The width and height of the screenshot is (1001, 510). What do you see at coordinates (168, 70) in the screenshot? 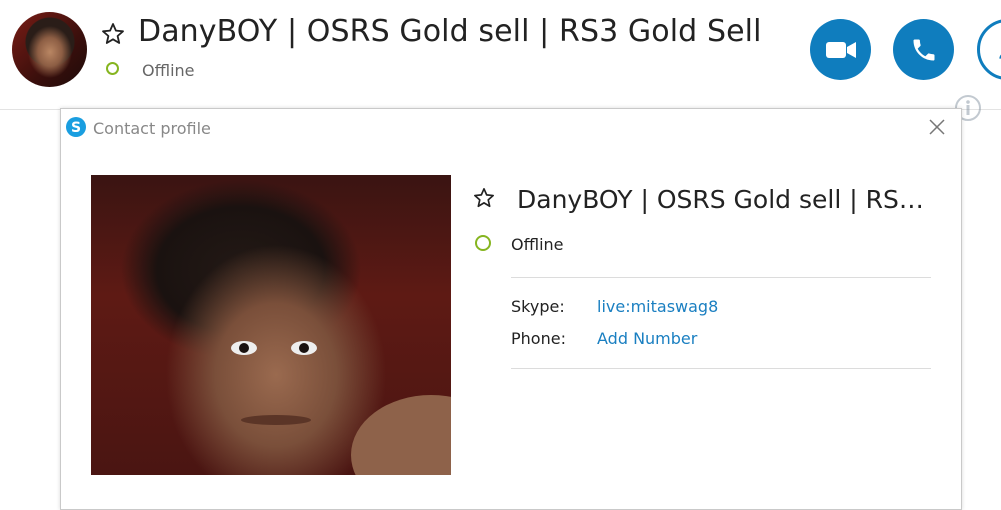
I see `status-text: Offline` at bounding box center [168, 70].